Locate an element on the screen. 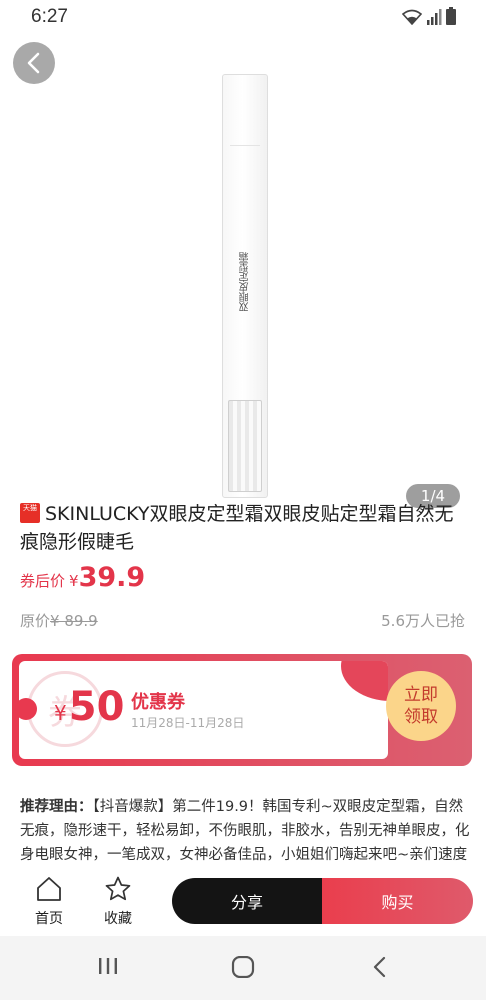  back-arrow-icon is located at coordinates (379, 967).